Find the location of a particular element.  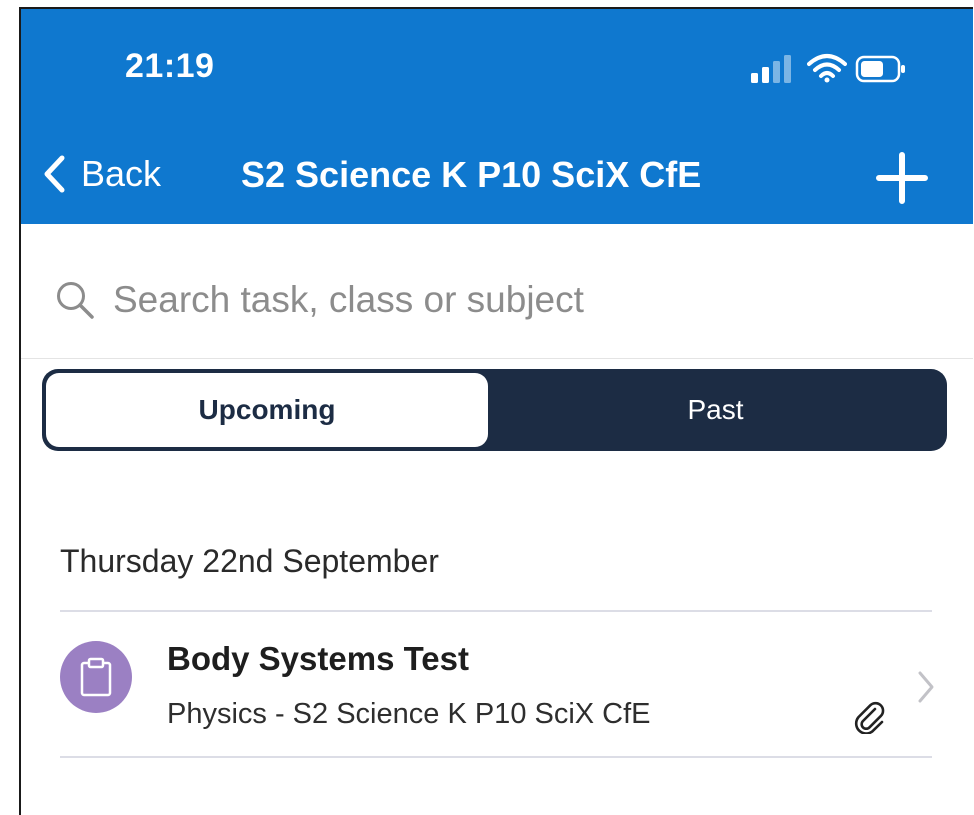

paperclip-icon is located at coordinates (869, 717).